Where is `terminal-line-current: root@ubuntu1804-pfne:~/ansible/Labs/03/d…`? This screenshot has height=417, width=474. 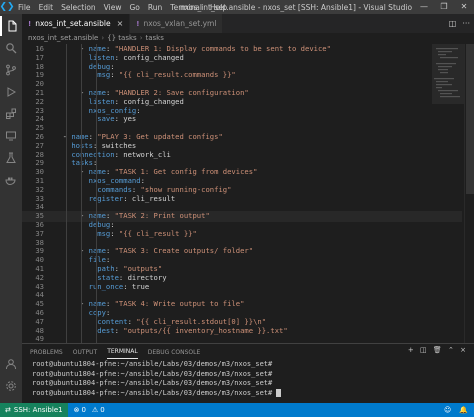 terminal-line-current: root@ubuntu1804-pfne:~/ansible/Labs/03/d… is located at coordinates (253, 393).